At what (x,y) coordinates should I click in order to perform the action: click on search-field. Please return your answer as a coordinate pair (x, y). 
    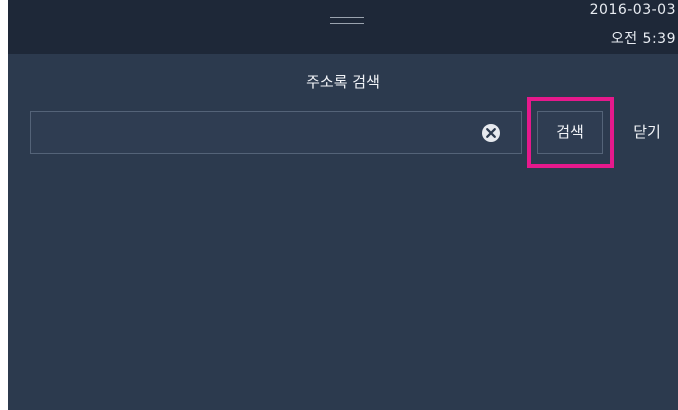
    Looking at the image, I should click on (276, 132).